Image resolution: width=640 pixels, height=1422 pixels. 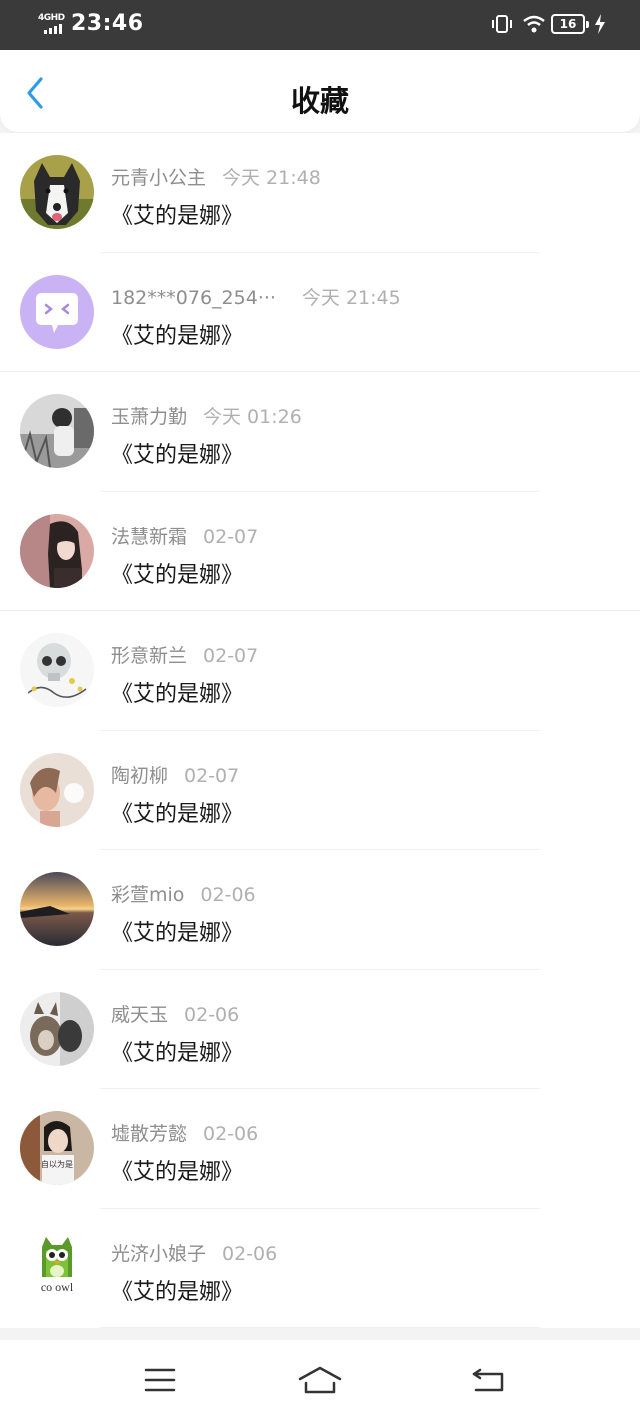 What do you see at coordinates (320, 193) in the screenshot?
I see `list-item: 元青小公主 今天 21:48 《艾的是娜》` at bounding box center [320, 193].